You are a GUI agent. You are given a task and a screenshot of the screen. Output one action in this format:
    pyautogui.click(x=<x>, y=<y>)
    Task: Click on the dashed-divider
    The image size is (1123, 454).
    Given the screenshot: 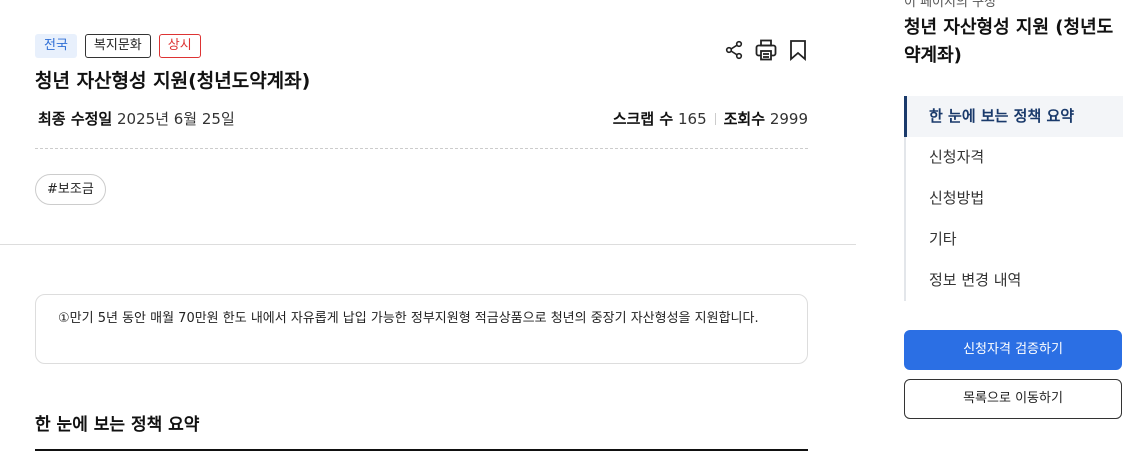 What is the action you would take?
    pyautogui.click(x=421, y=148)
    